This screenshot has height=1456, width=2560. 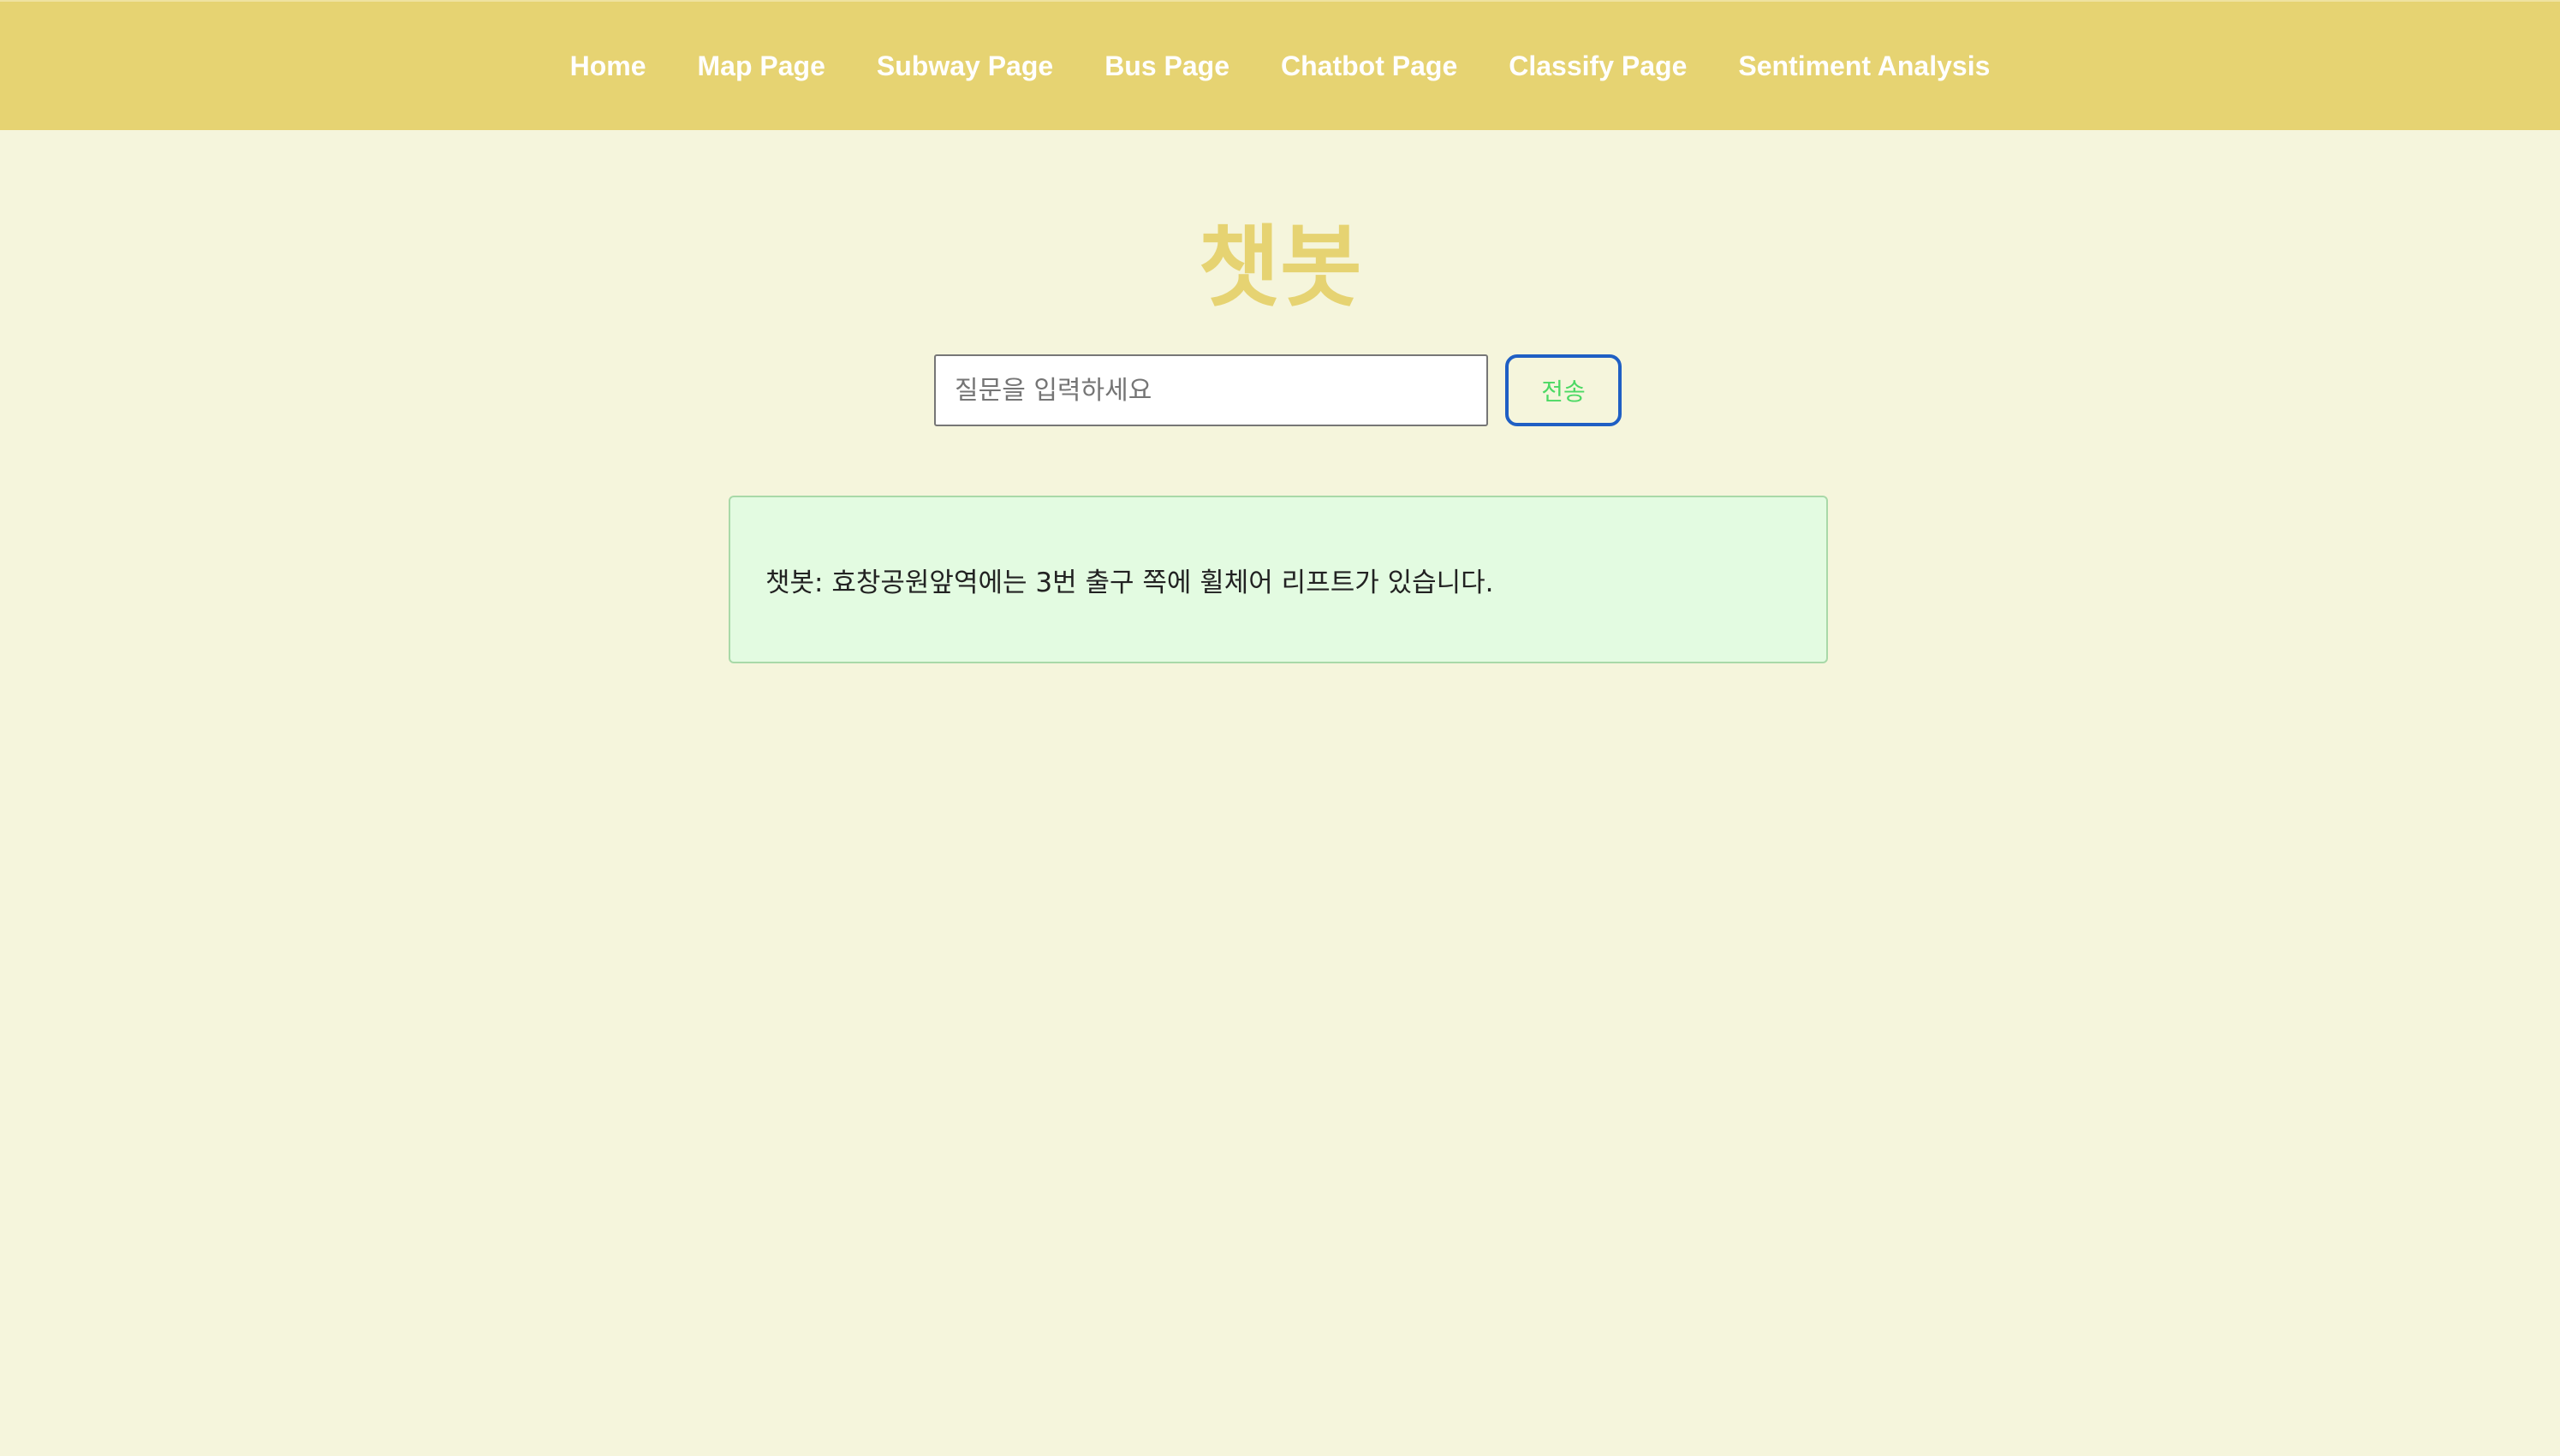 I want to click on nav-link-sentiment-analysis: Sentiment Analysis, so click(x=1864, y=66).